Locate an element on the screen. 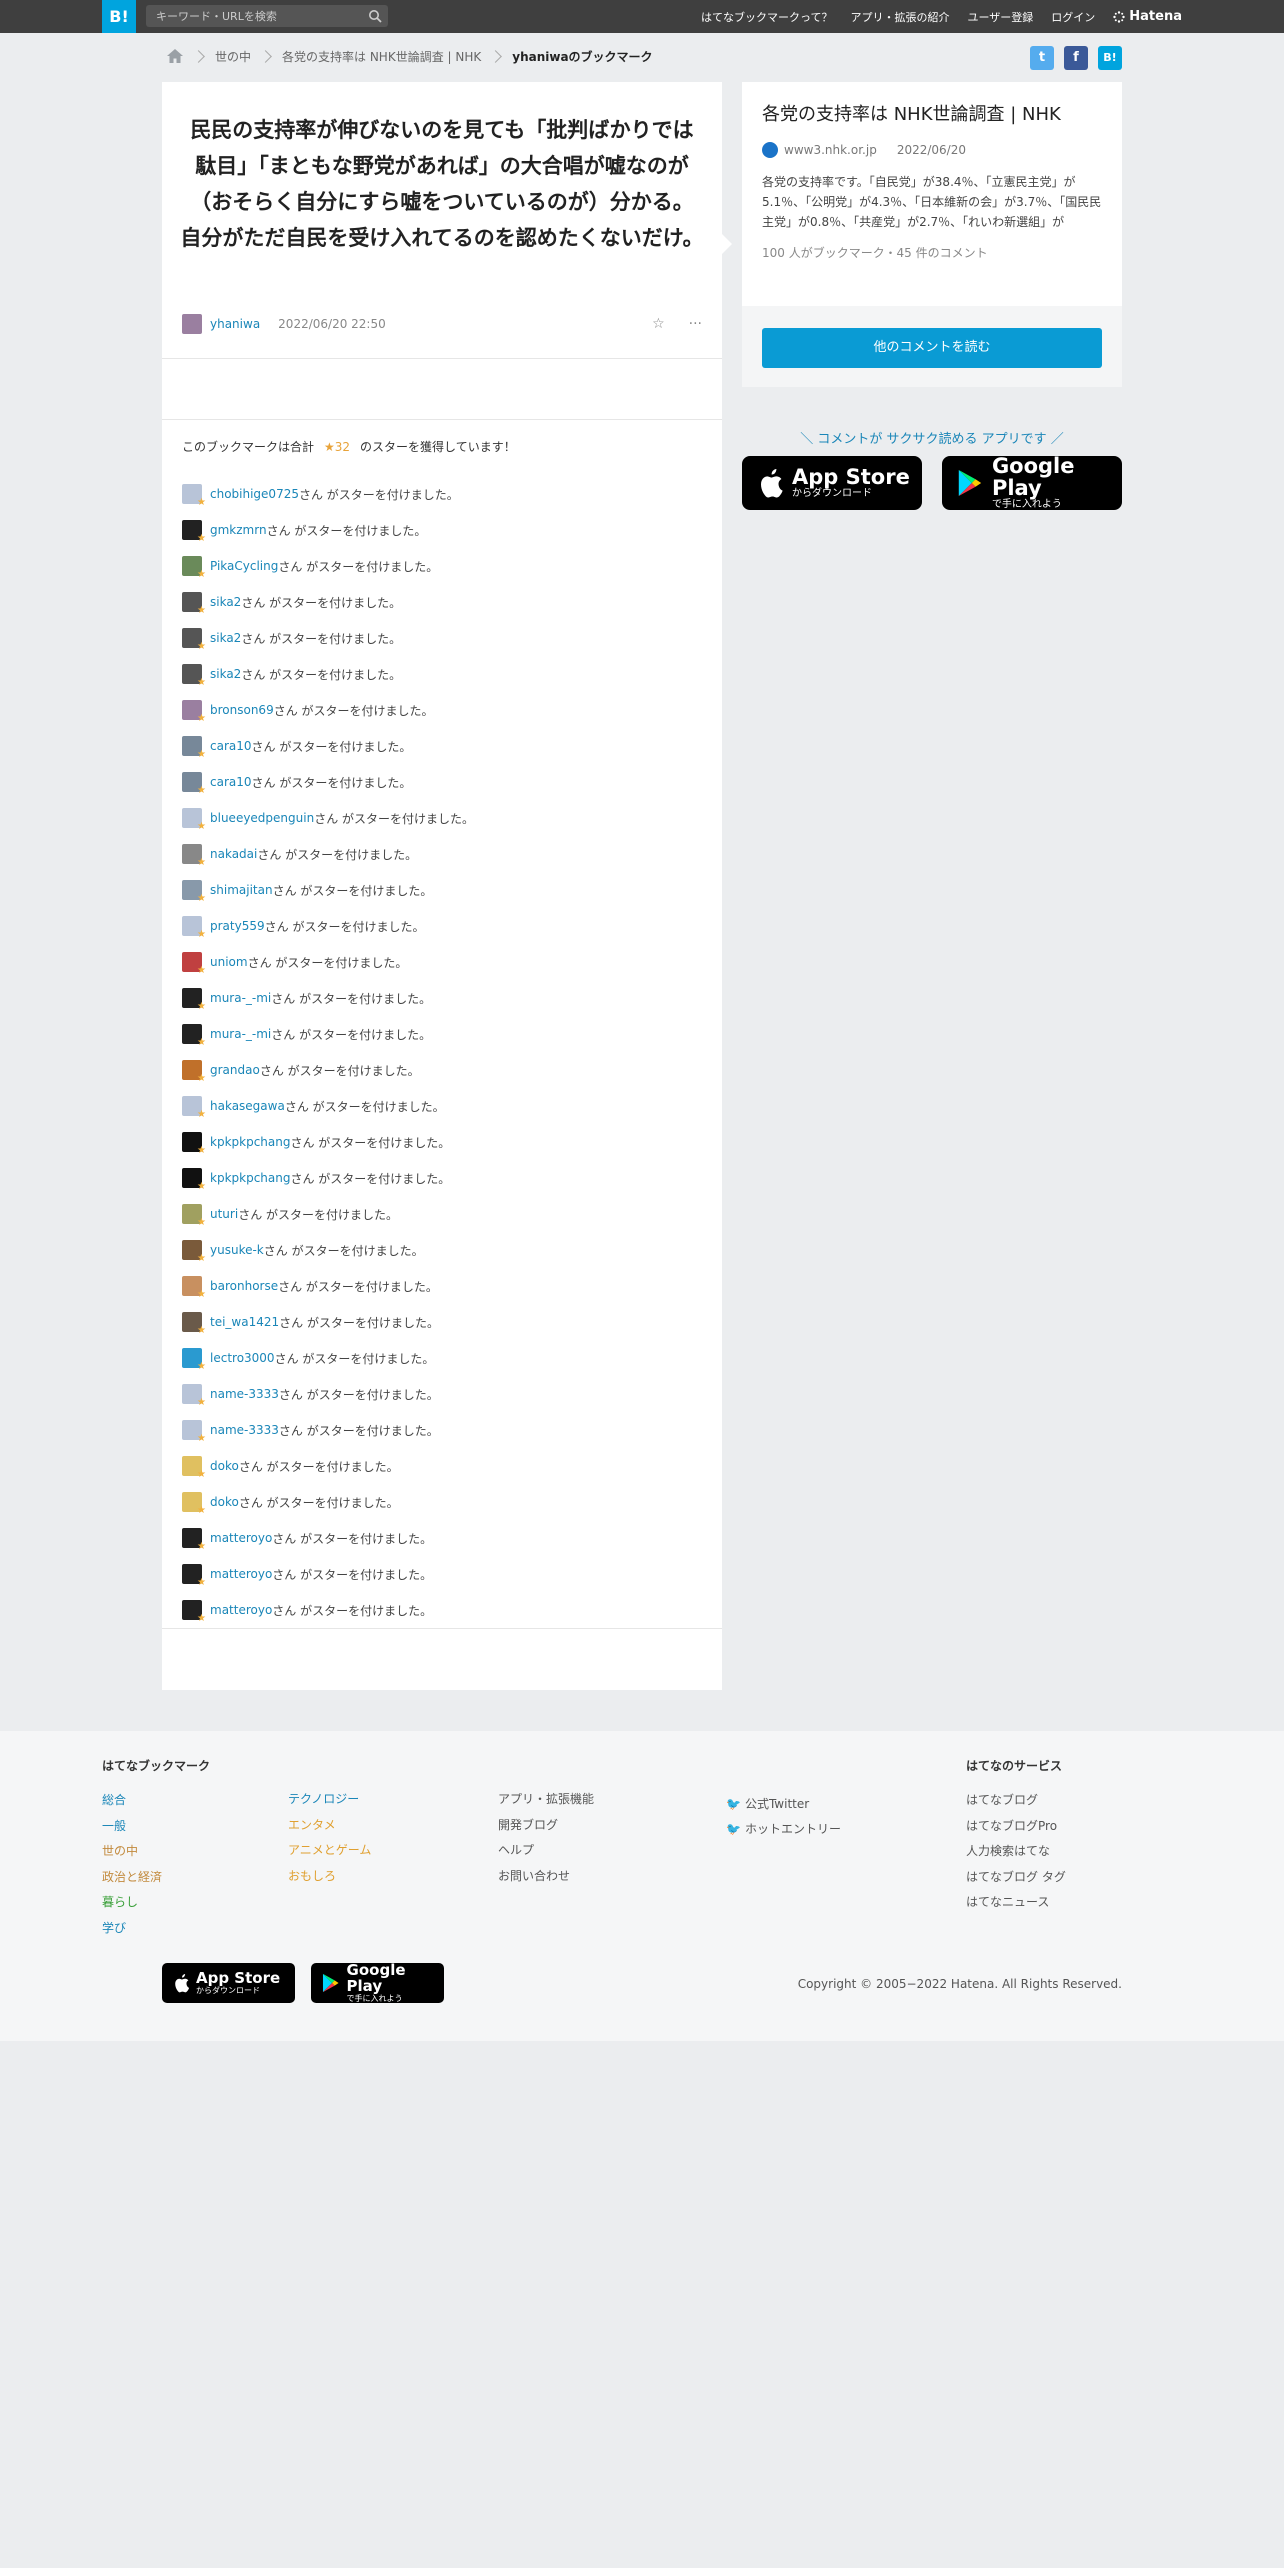  footer-category-link: 政治と経済 is located at coordinates (156, 1882).